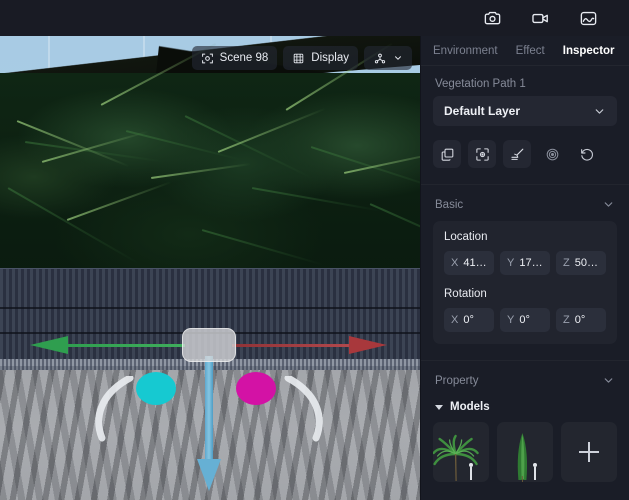 The image size is (629, 500). I want to click on property-section-title: Property, so click(457, 380).